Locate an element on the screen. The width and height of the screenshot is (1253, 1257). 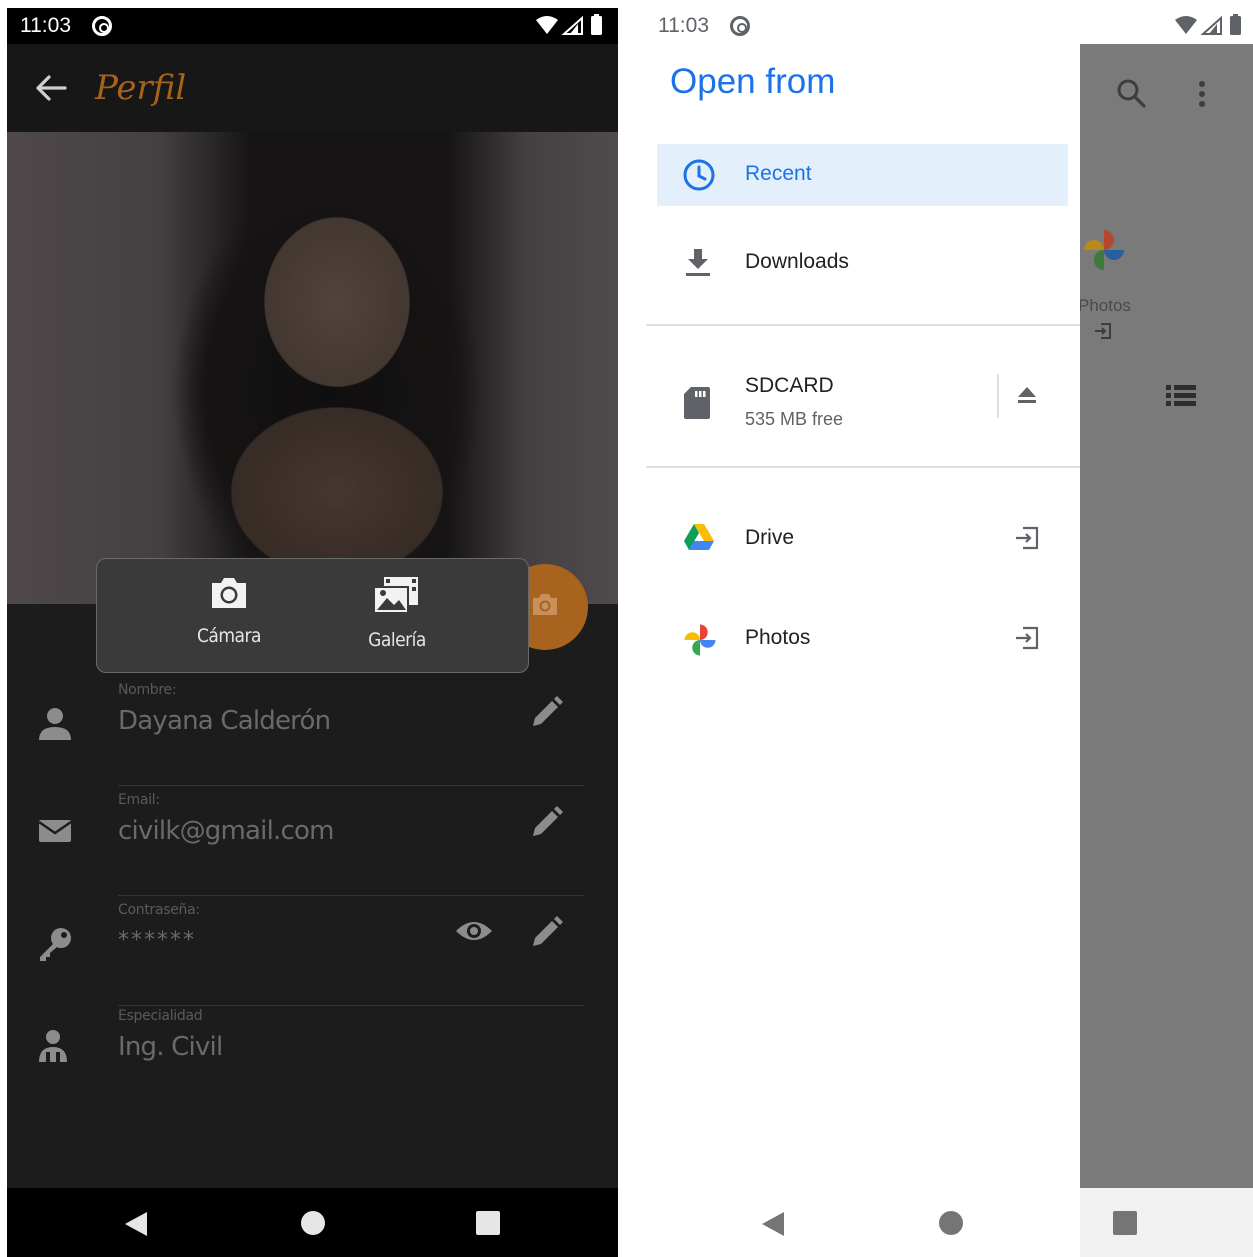
root-item-recent: Recent is located at coordinates (862, 175).